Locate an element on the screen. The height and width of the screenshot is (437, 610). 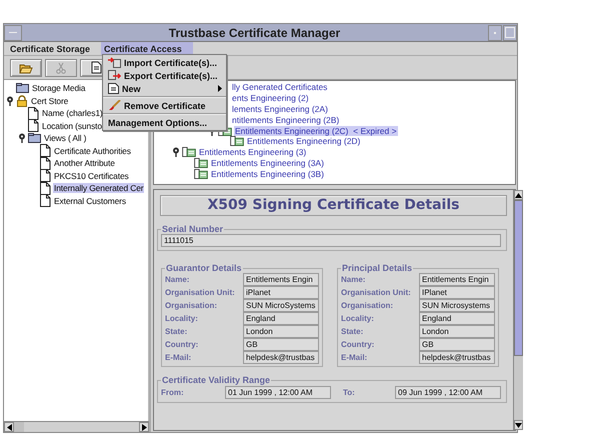
tree-item: lements Engineering (2A) is located at coordinates (280, 109).